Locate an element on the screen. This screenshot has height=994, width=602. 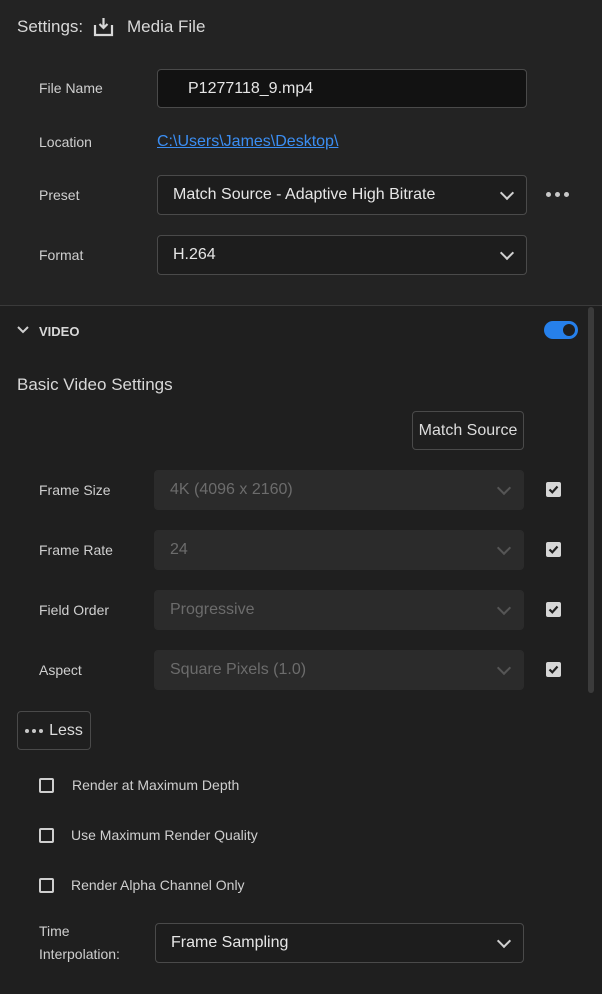
download-icon is located at coordinates (103, 29).